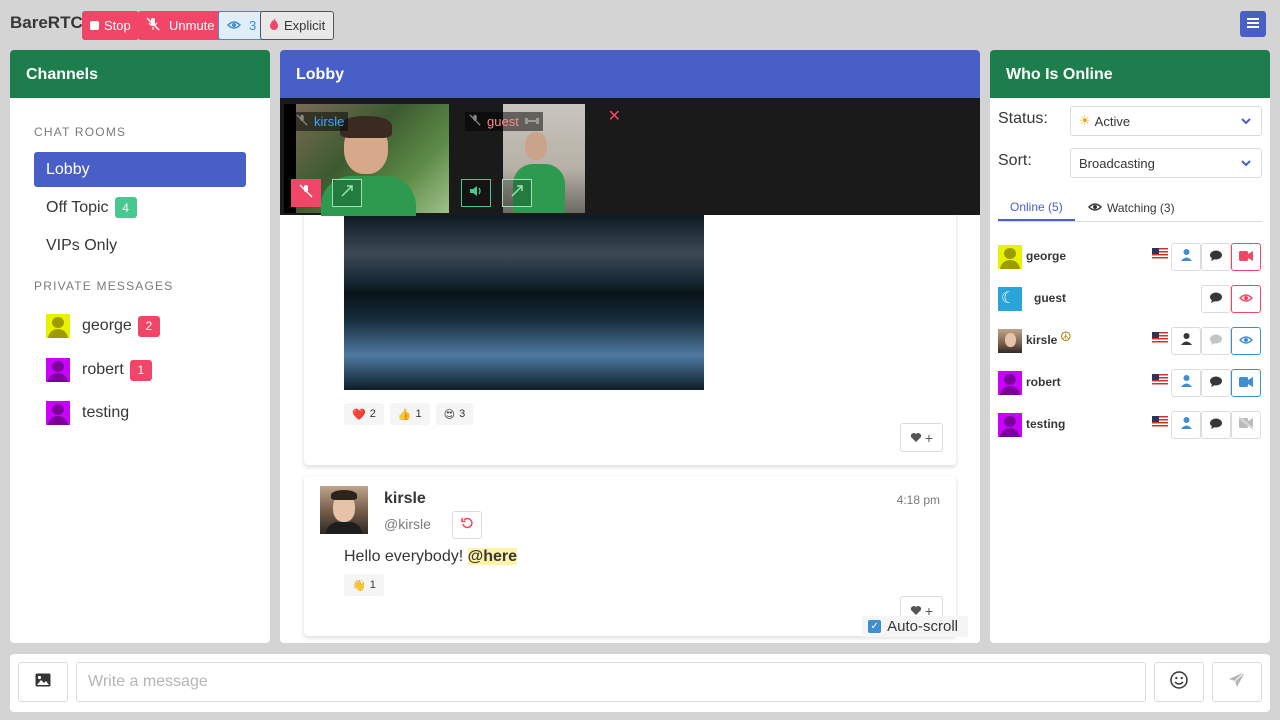 The image size is (1280, 720). Describe the element at coordinates (1015, 160) in the screenshot. I see `sort-label: Sort:` at that location.